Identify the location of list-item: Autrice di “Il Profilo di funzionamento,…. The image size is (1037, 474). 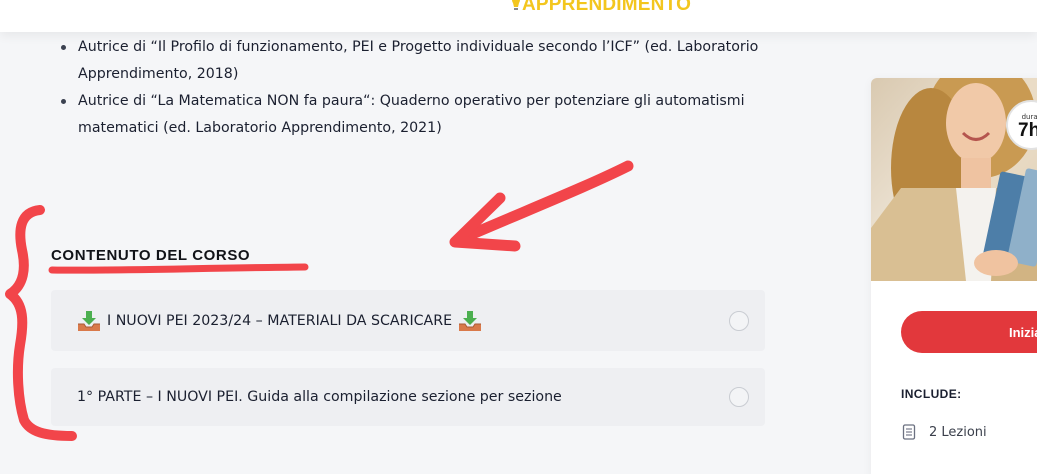
(418, 61).